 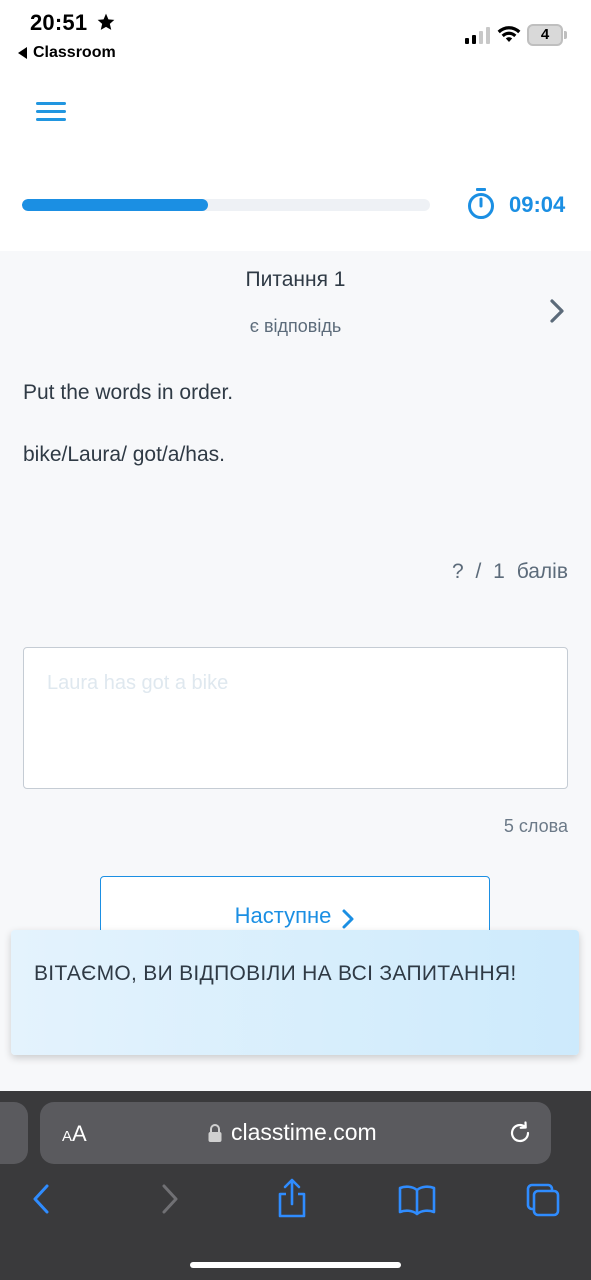 What do you see at coordinates (124, 454) in the screenshot?
I see `question-words: bike/Laura/ got/a/has.` at bounding box center [124, 454].